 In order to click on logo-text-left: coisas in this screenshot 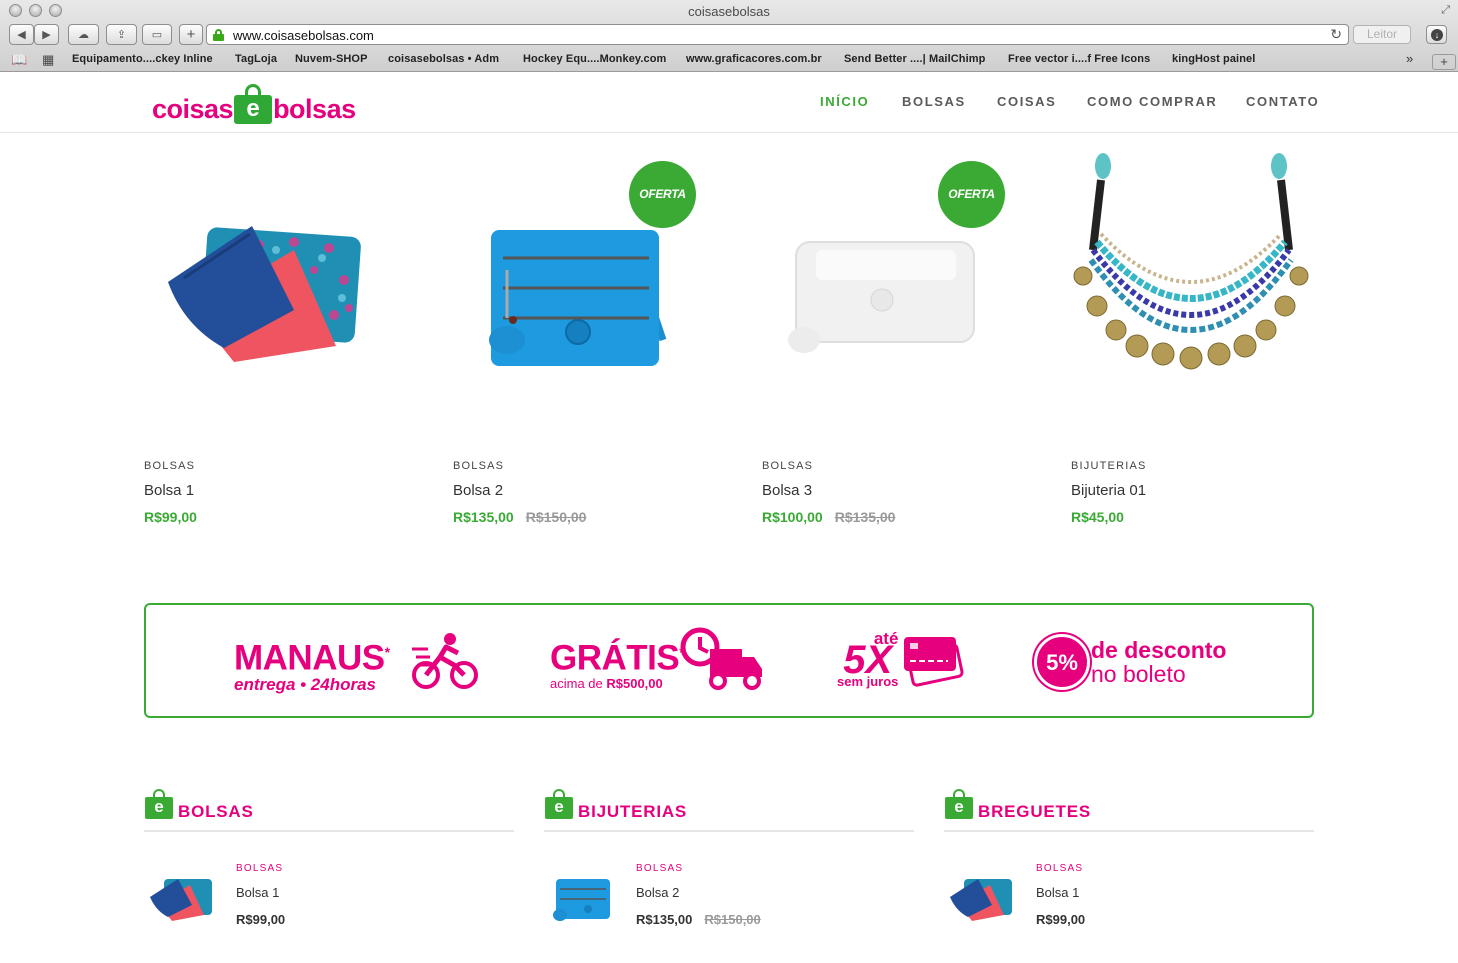, I will do `click(193, 109)`.